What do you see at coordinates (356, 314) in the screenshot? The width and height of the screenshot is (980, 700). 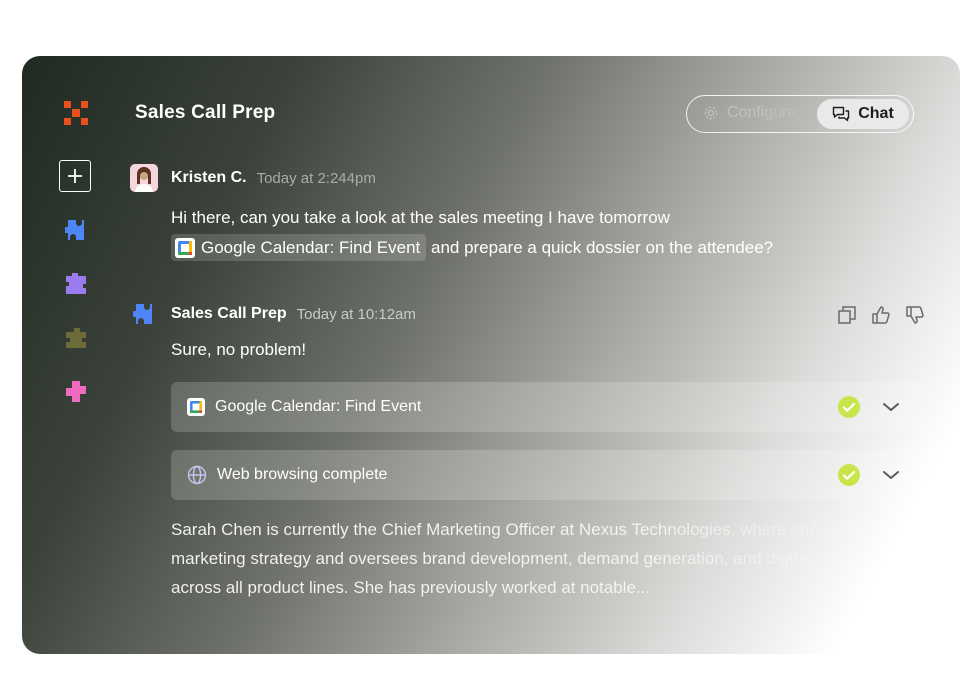 I see `message-time: Today at 10:12am` at bounding box center [356, 314].